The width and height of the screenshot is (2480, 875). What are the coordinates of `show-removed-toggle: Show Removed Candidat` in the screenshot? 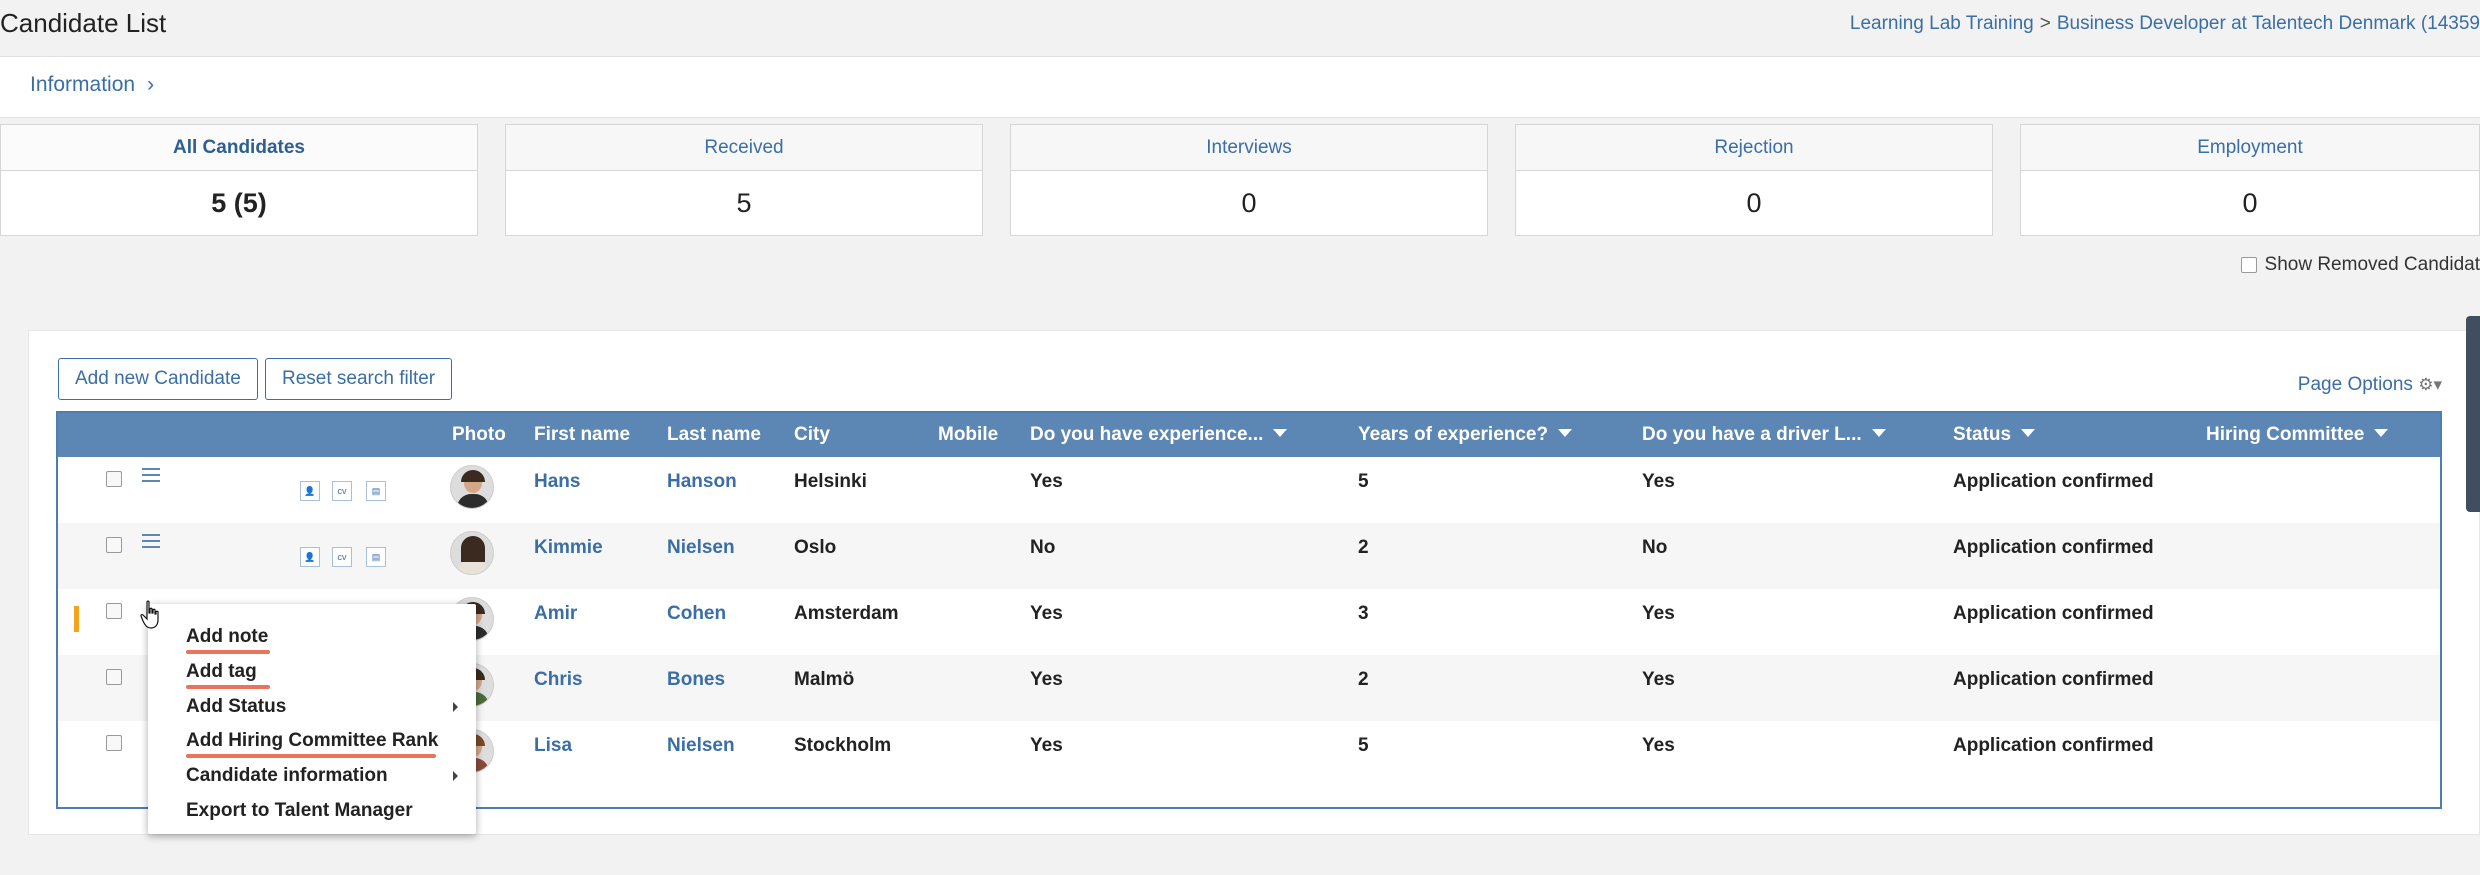 It's located at (2360, 265).